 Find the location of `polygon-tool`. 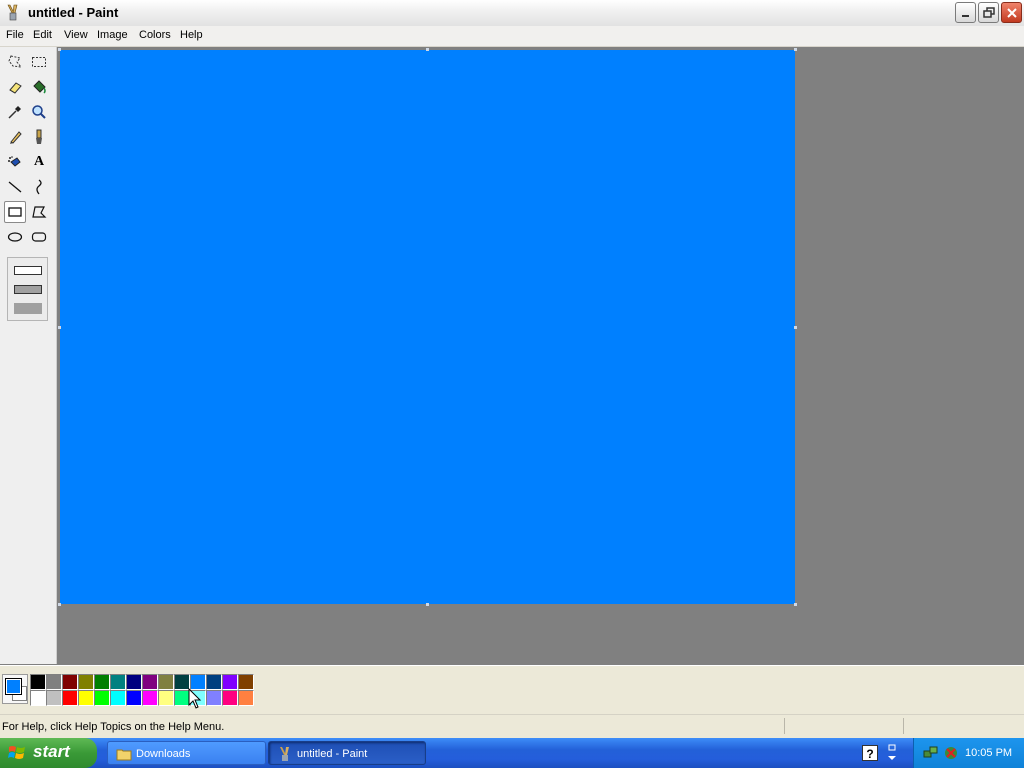

polygon-tool is located at coordinates (39, 212).